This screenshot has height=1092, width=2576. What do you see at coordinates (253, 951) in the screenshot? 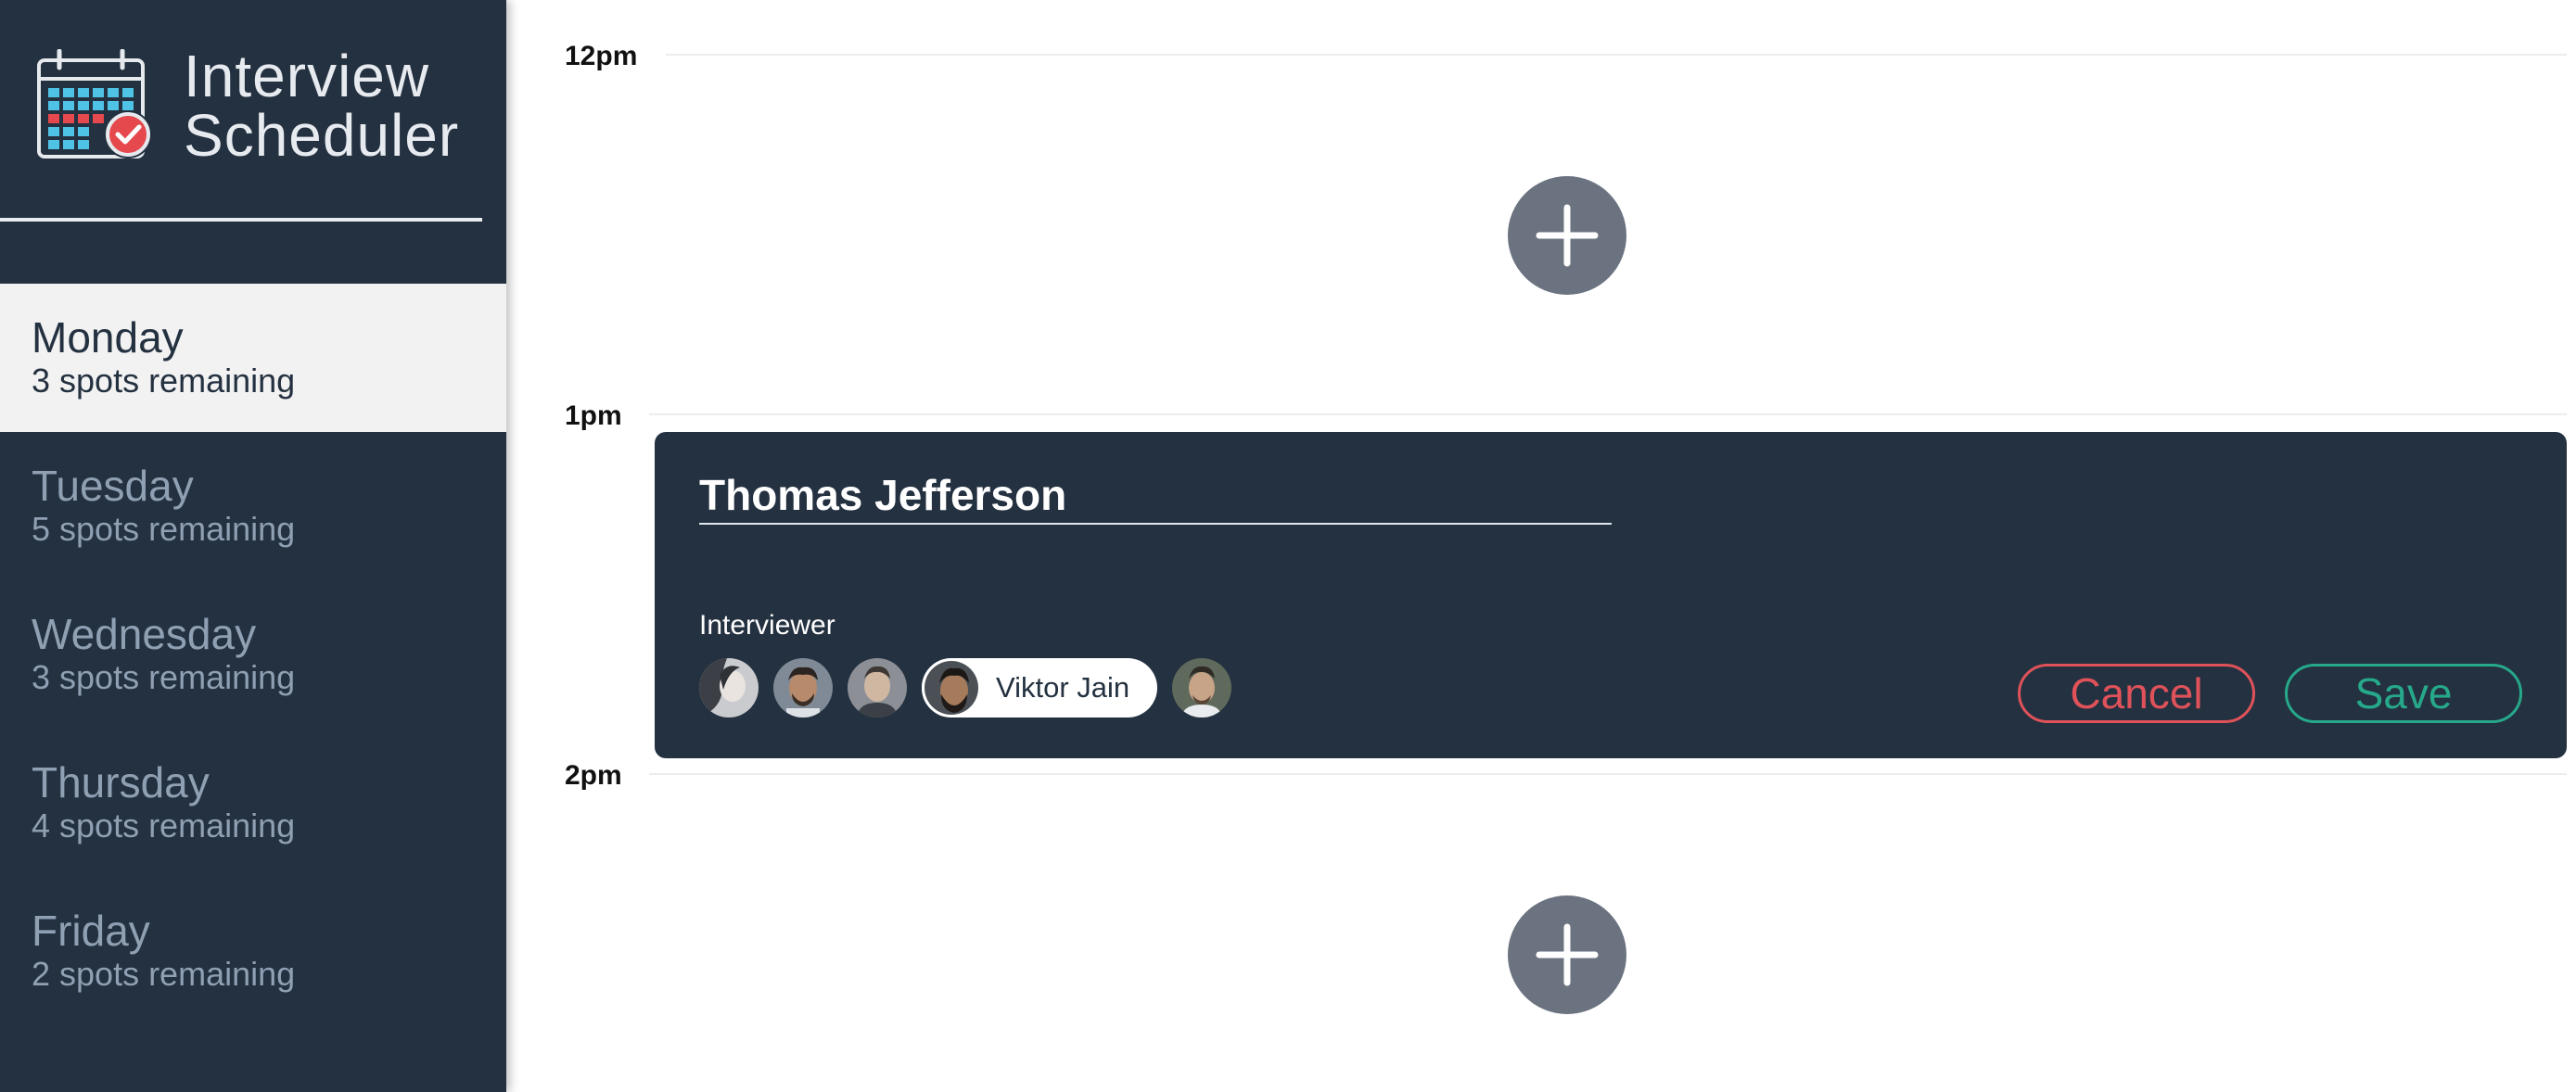
I see `day-item-friday: Friday 2 spots remaining` at bounding box center [253, 951].